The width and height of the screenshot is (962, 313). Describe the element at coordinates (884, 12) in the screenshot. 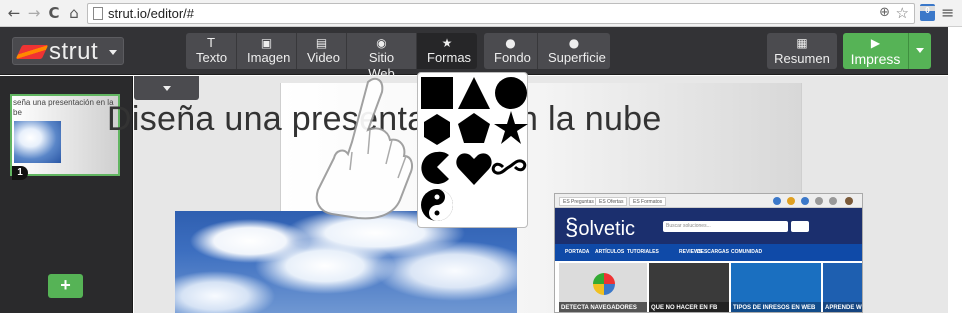

I see `zoom-icon: ⊕` at that location.